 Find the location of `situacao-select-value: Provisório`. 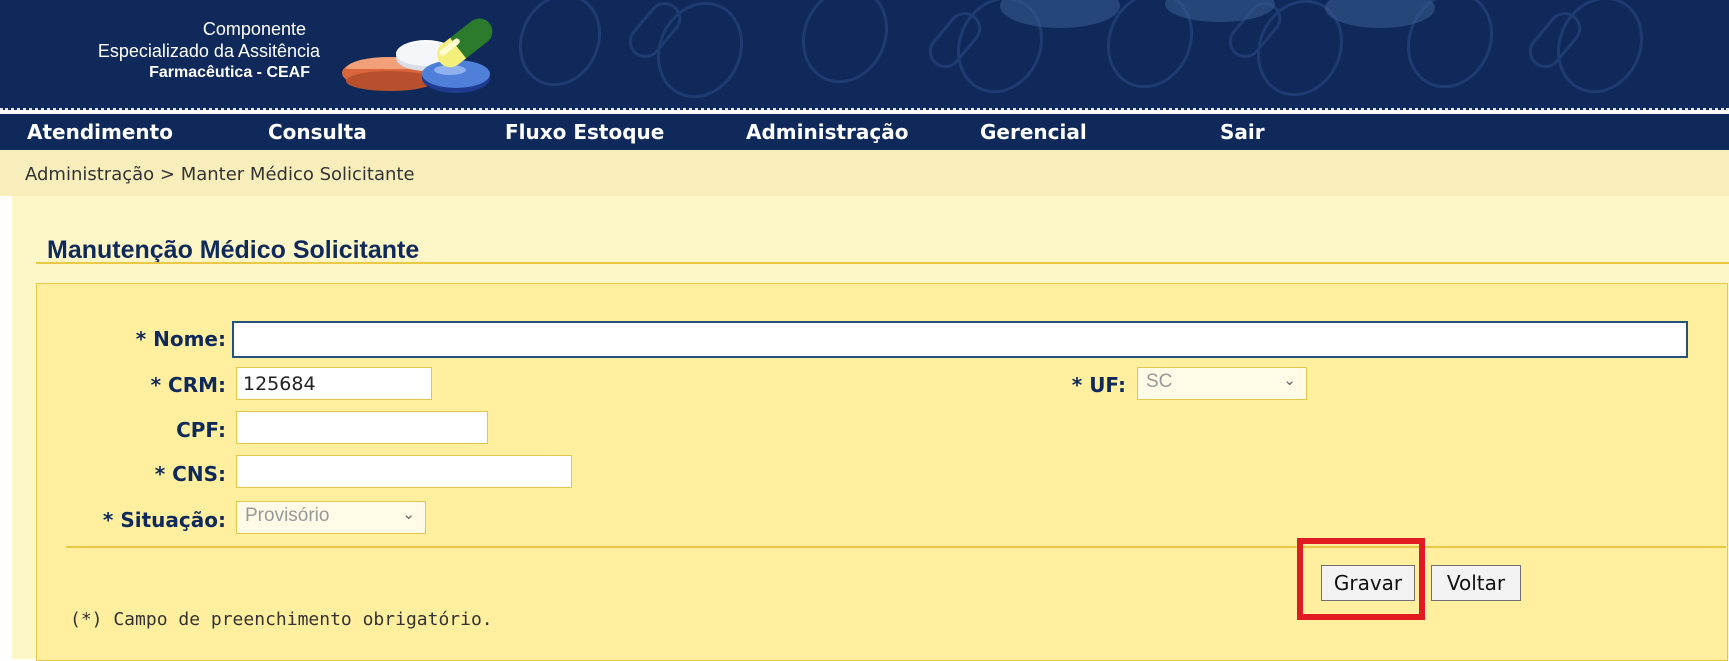

situacao-select-value: Provisório is located at coordinates (287, 515).